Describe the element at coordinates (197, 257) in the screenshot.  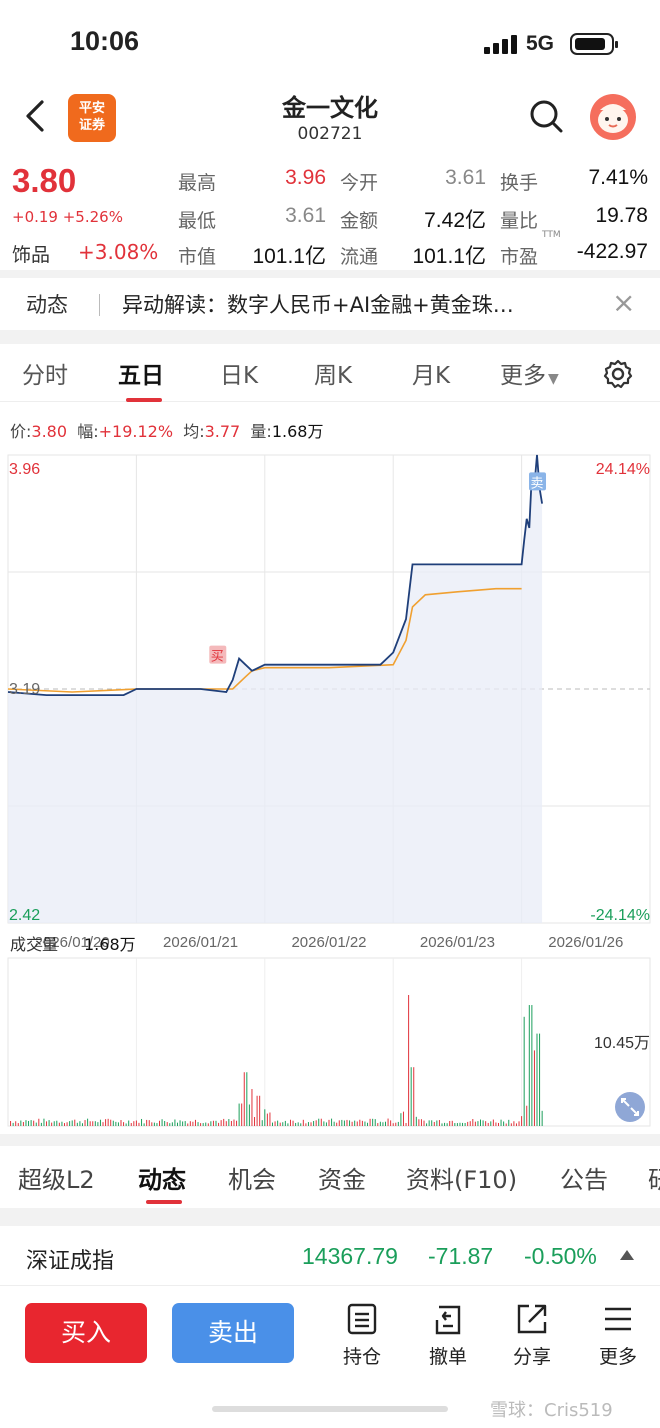
I see `market-cap-label: 市值` at that location.